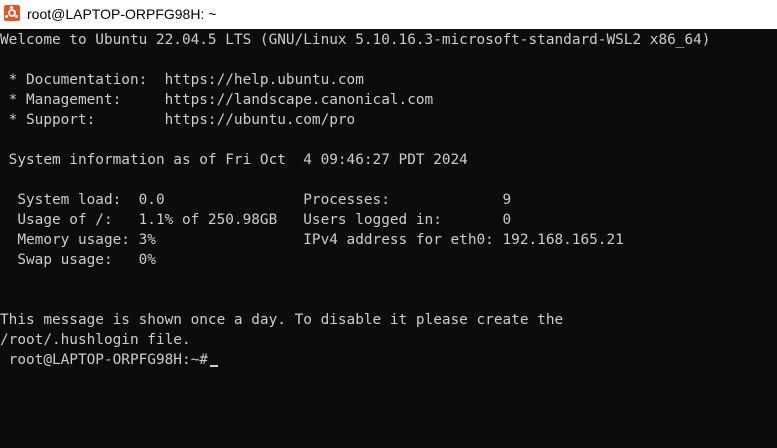 The image size is (777, 448). I want to click on text-cursor, so click(213, 366).